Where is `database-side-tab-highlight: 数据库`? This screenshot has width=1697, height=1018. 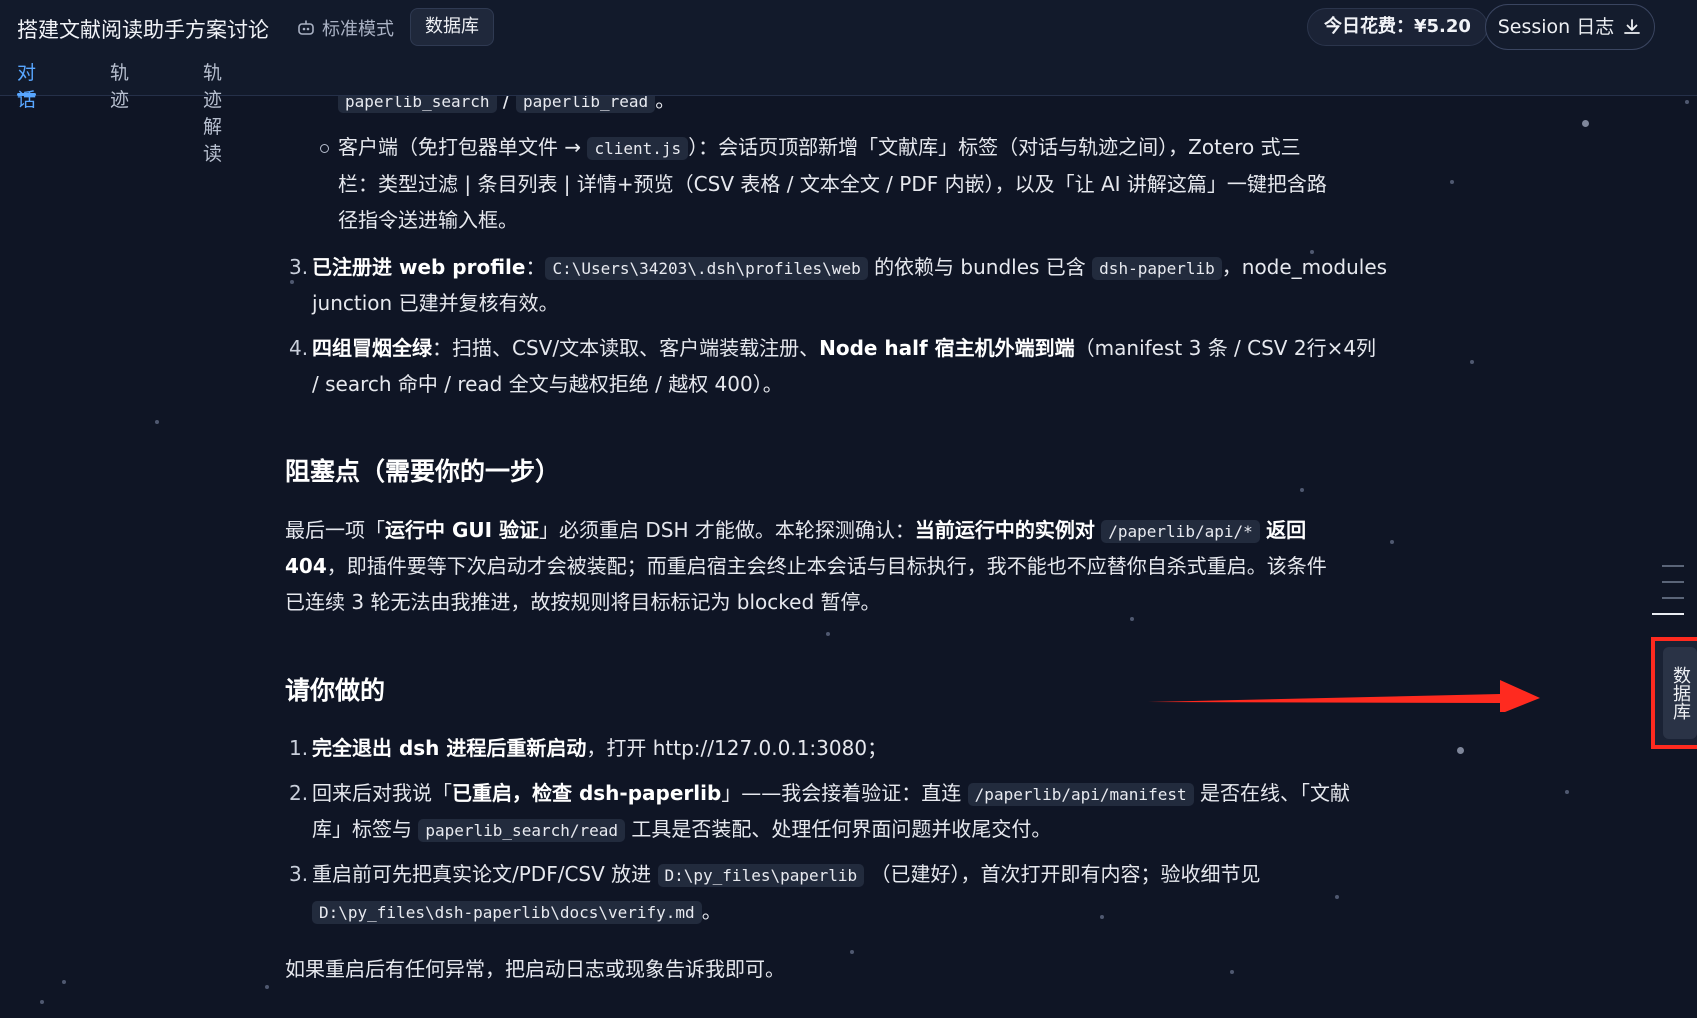 database-side-tab-highlight: 数据库 is located at coordinates (1674, 693).